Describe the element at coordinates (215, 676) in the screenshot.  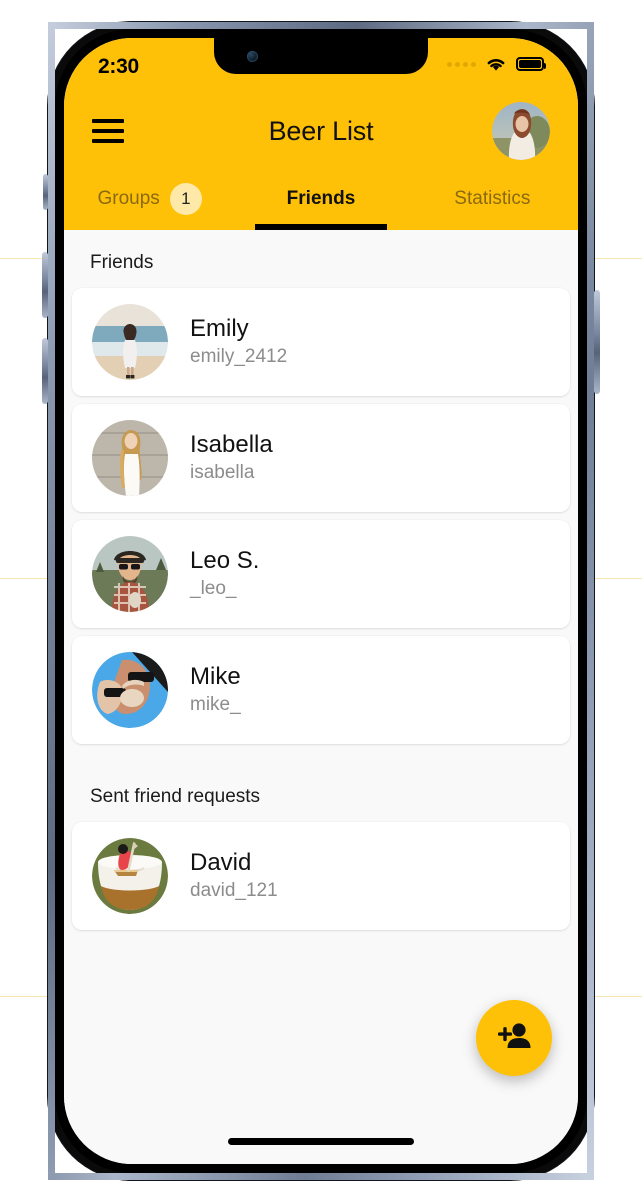
I see `friend-name: Mike` at that location.